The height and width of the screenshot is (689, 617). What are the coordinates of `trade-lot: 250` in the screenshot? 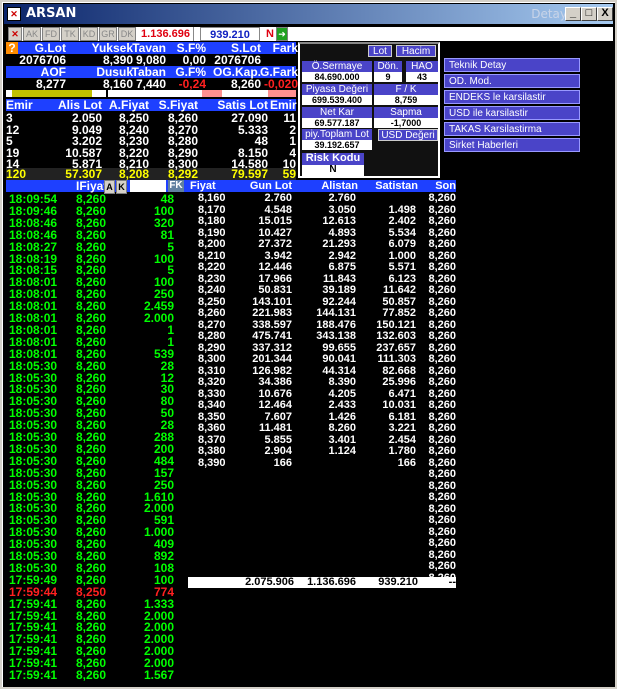 It's located at (163, 484).